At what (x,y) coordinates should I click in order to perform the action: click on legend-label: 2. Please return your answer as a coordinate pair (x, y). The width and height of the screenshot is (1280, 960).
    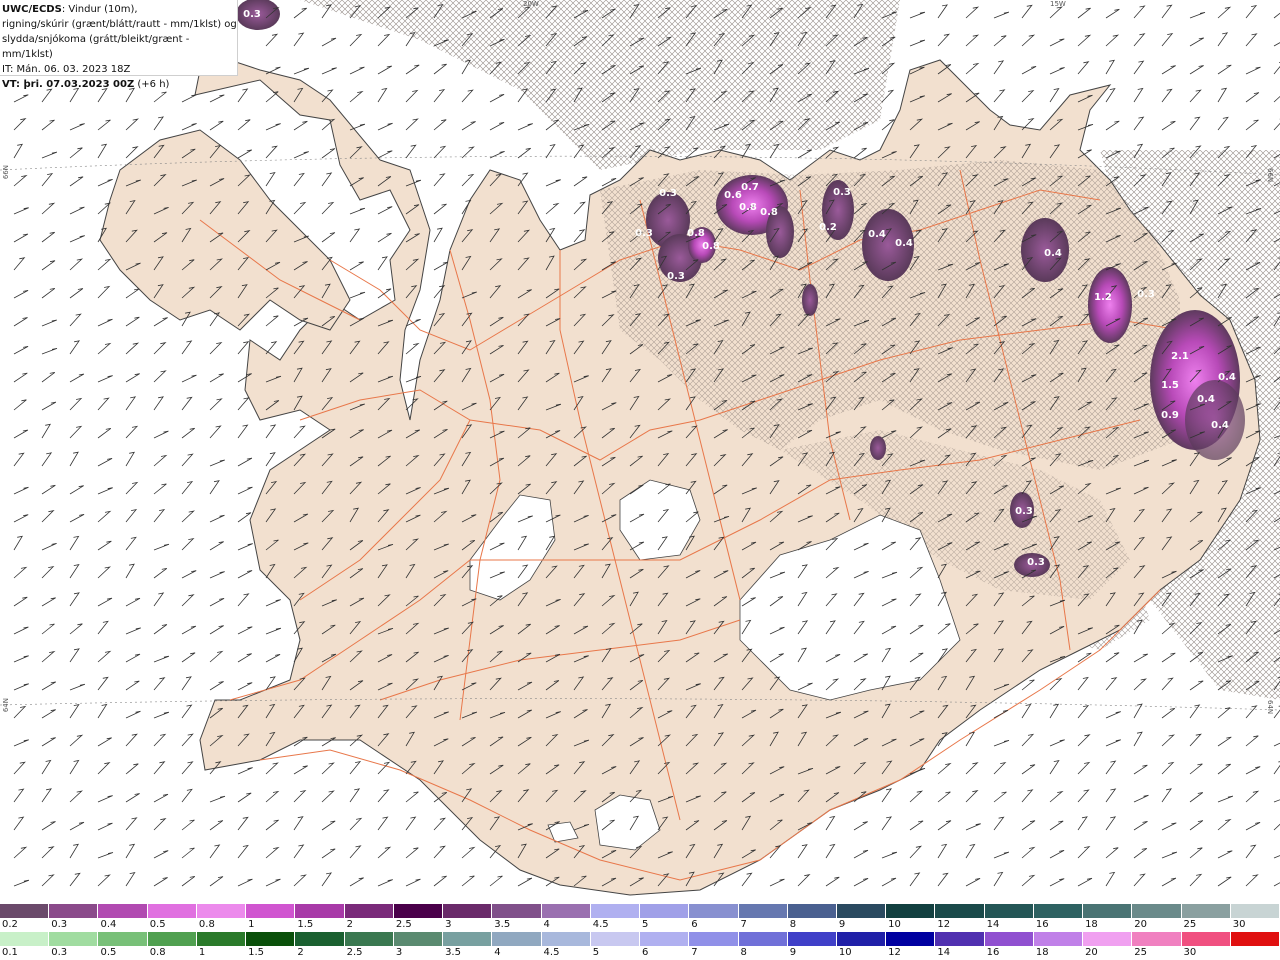
    Looking at the image, I should click on (300, 952).